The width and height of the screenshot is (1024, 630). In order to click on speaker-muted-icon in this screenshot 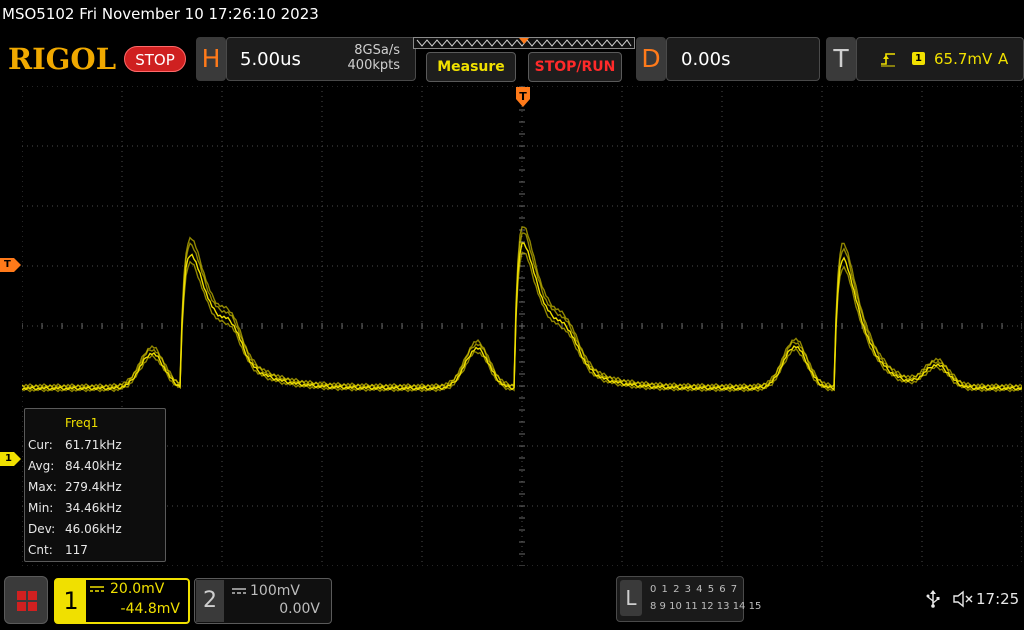, I will do `click(963, 599)`.